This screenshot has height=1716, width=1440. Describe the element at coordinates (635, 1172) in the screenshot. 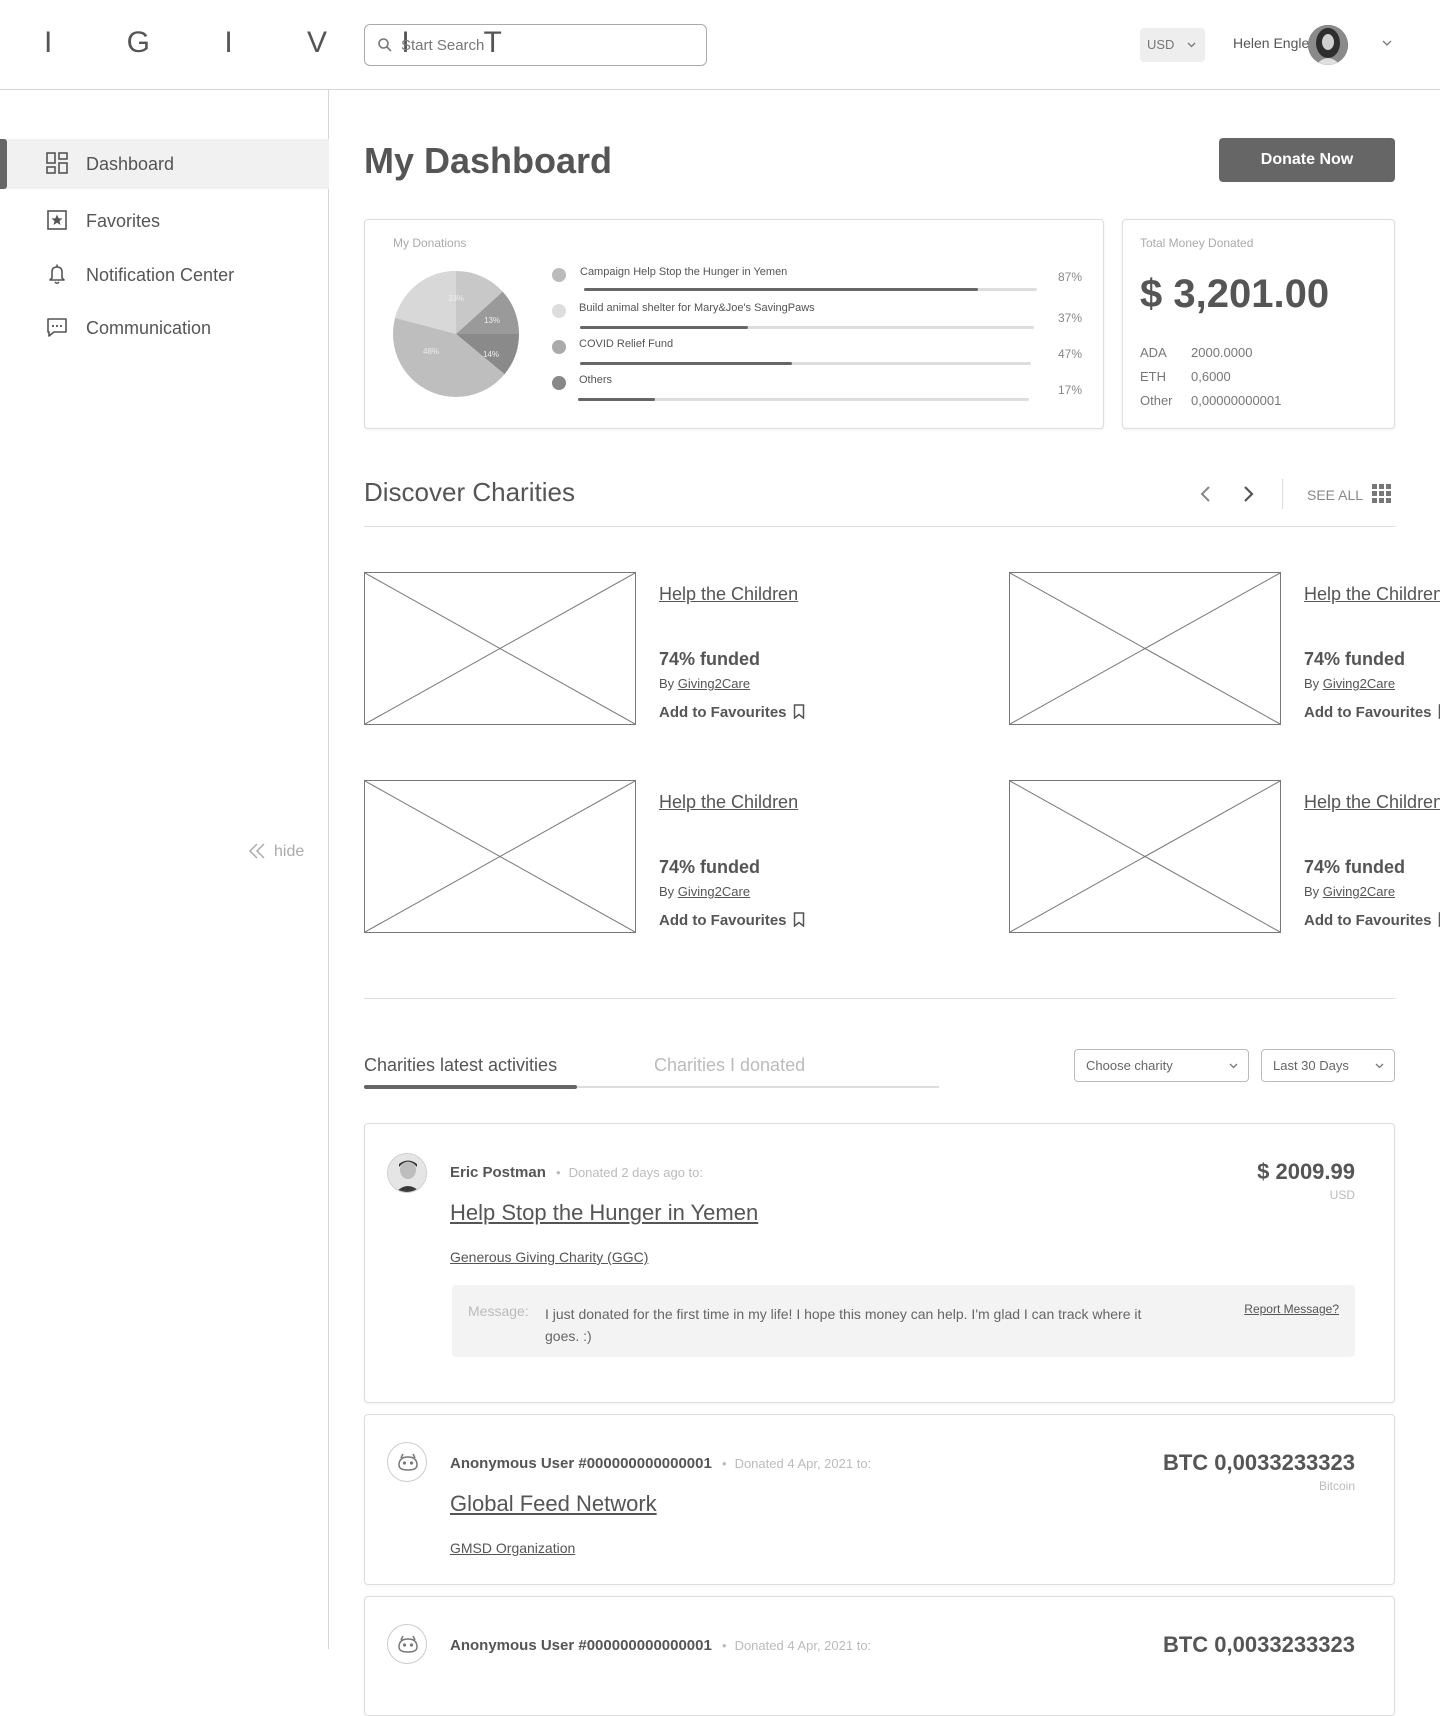

I see `donation-meta-text: Donated 2 days ago to:` at that location.